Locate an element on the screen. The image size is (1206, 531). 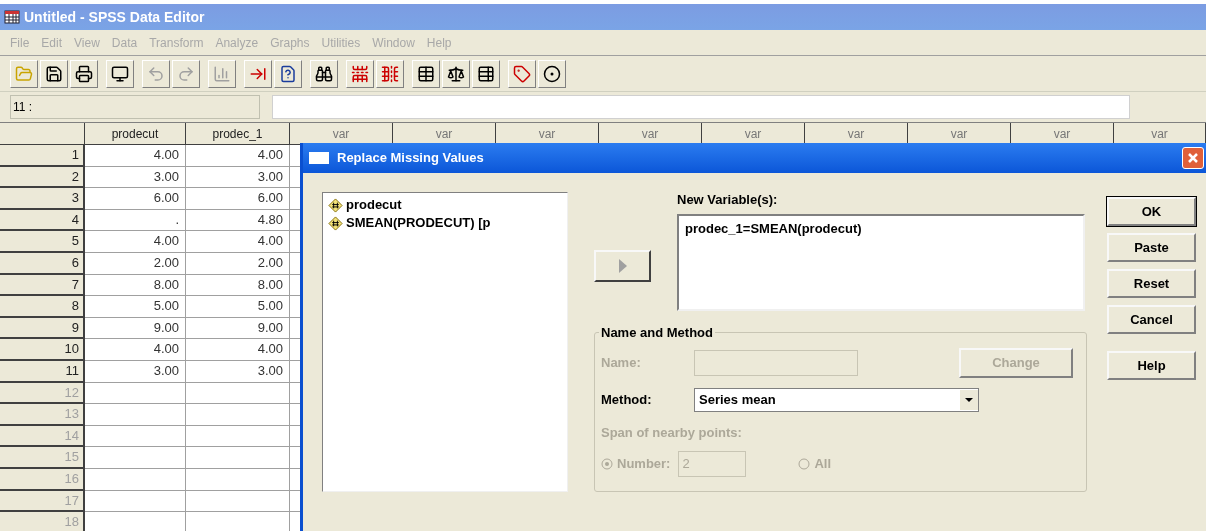
column-header: prodec_1 is located at coordinates (238, 134).